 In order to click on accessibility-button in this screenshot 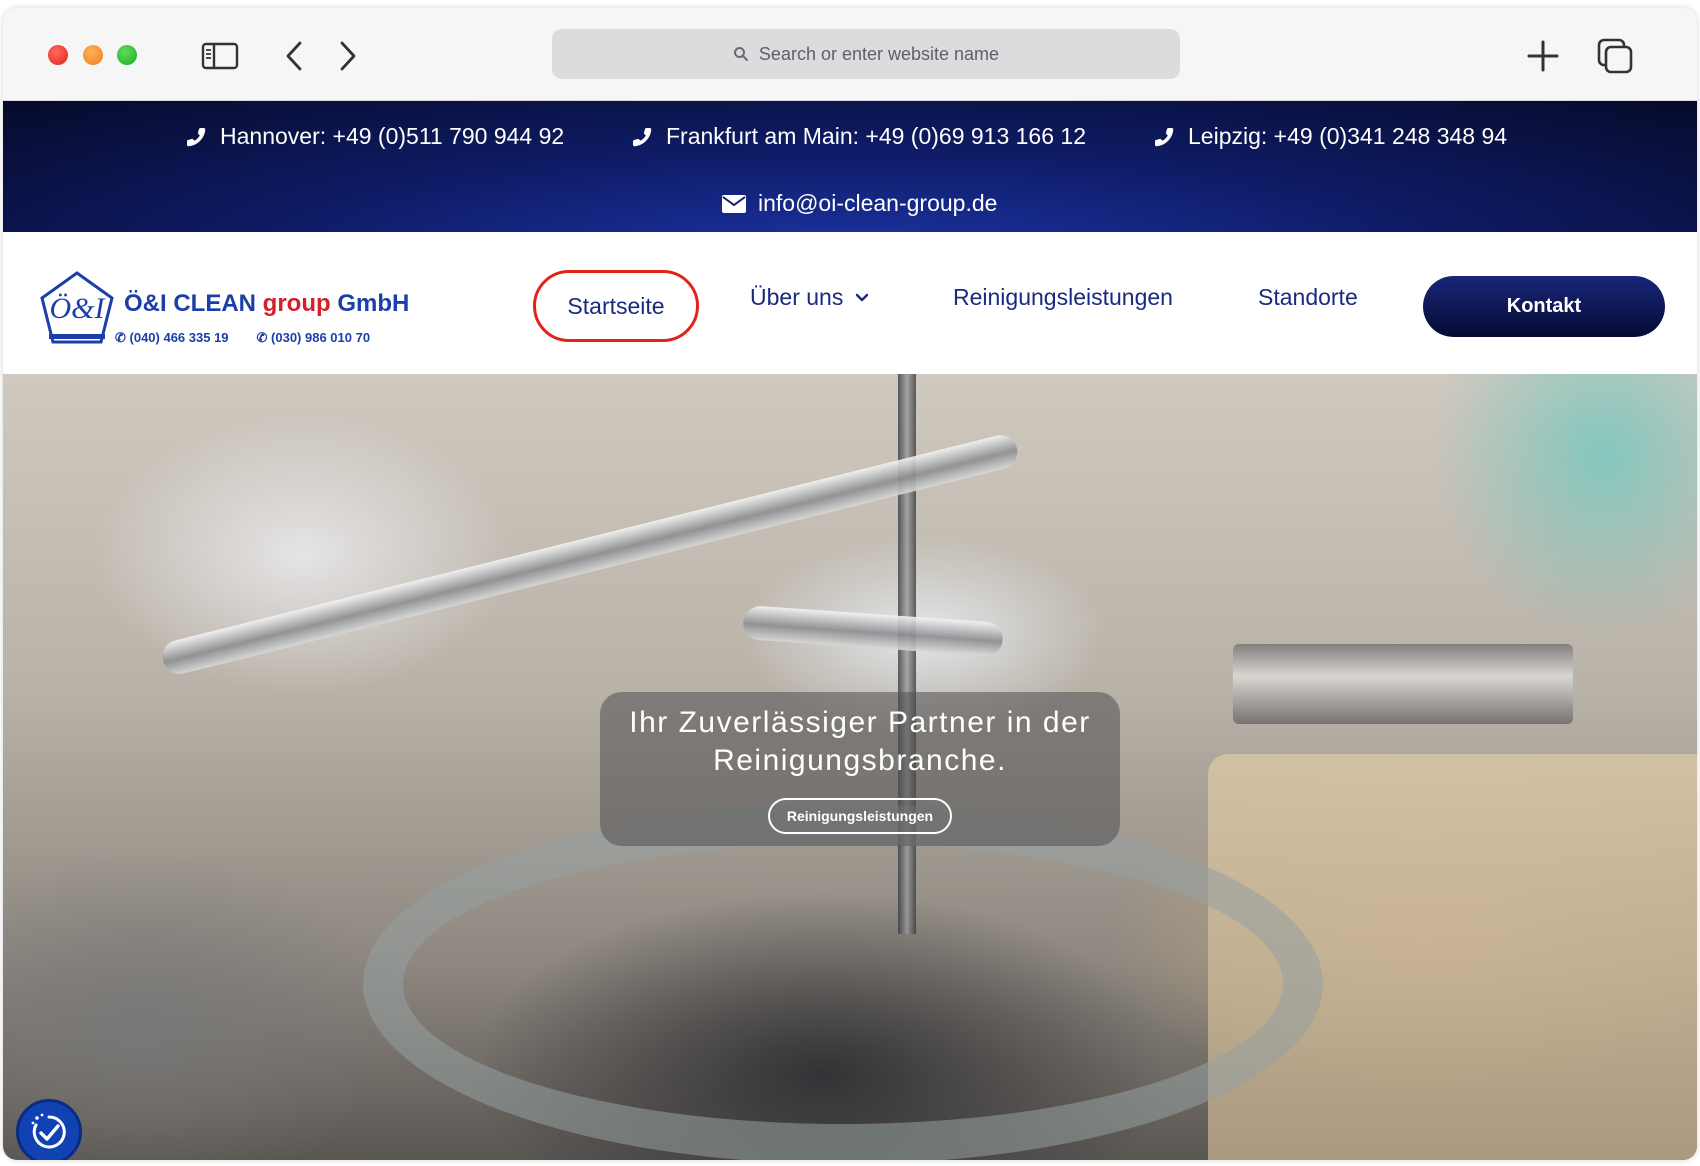, I will do `click(49, 1129)`.